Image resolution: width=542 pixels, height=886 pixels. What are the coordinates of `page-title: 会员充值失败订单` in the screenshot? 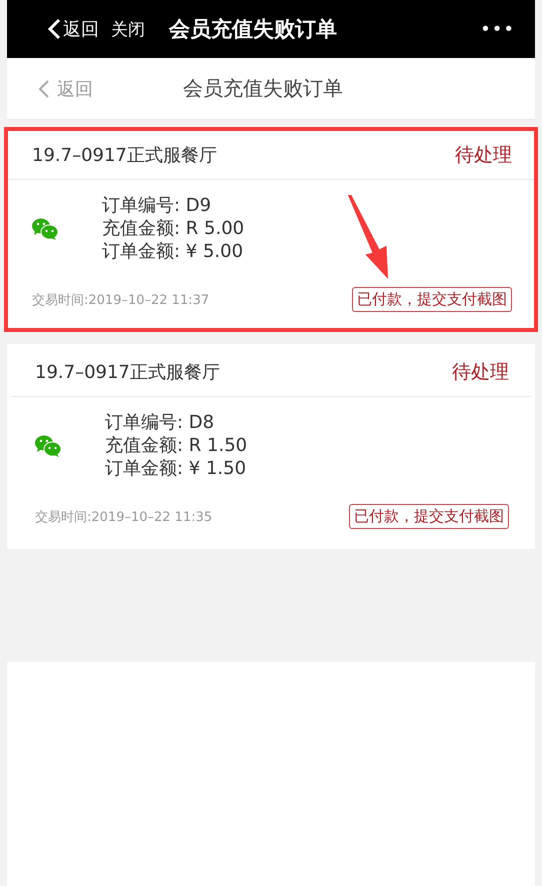 It's located at (263, 88).